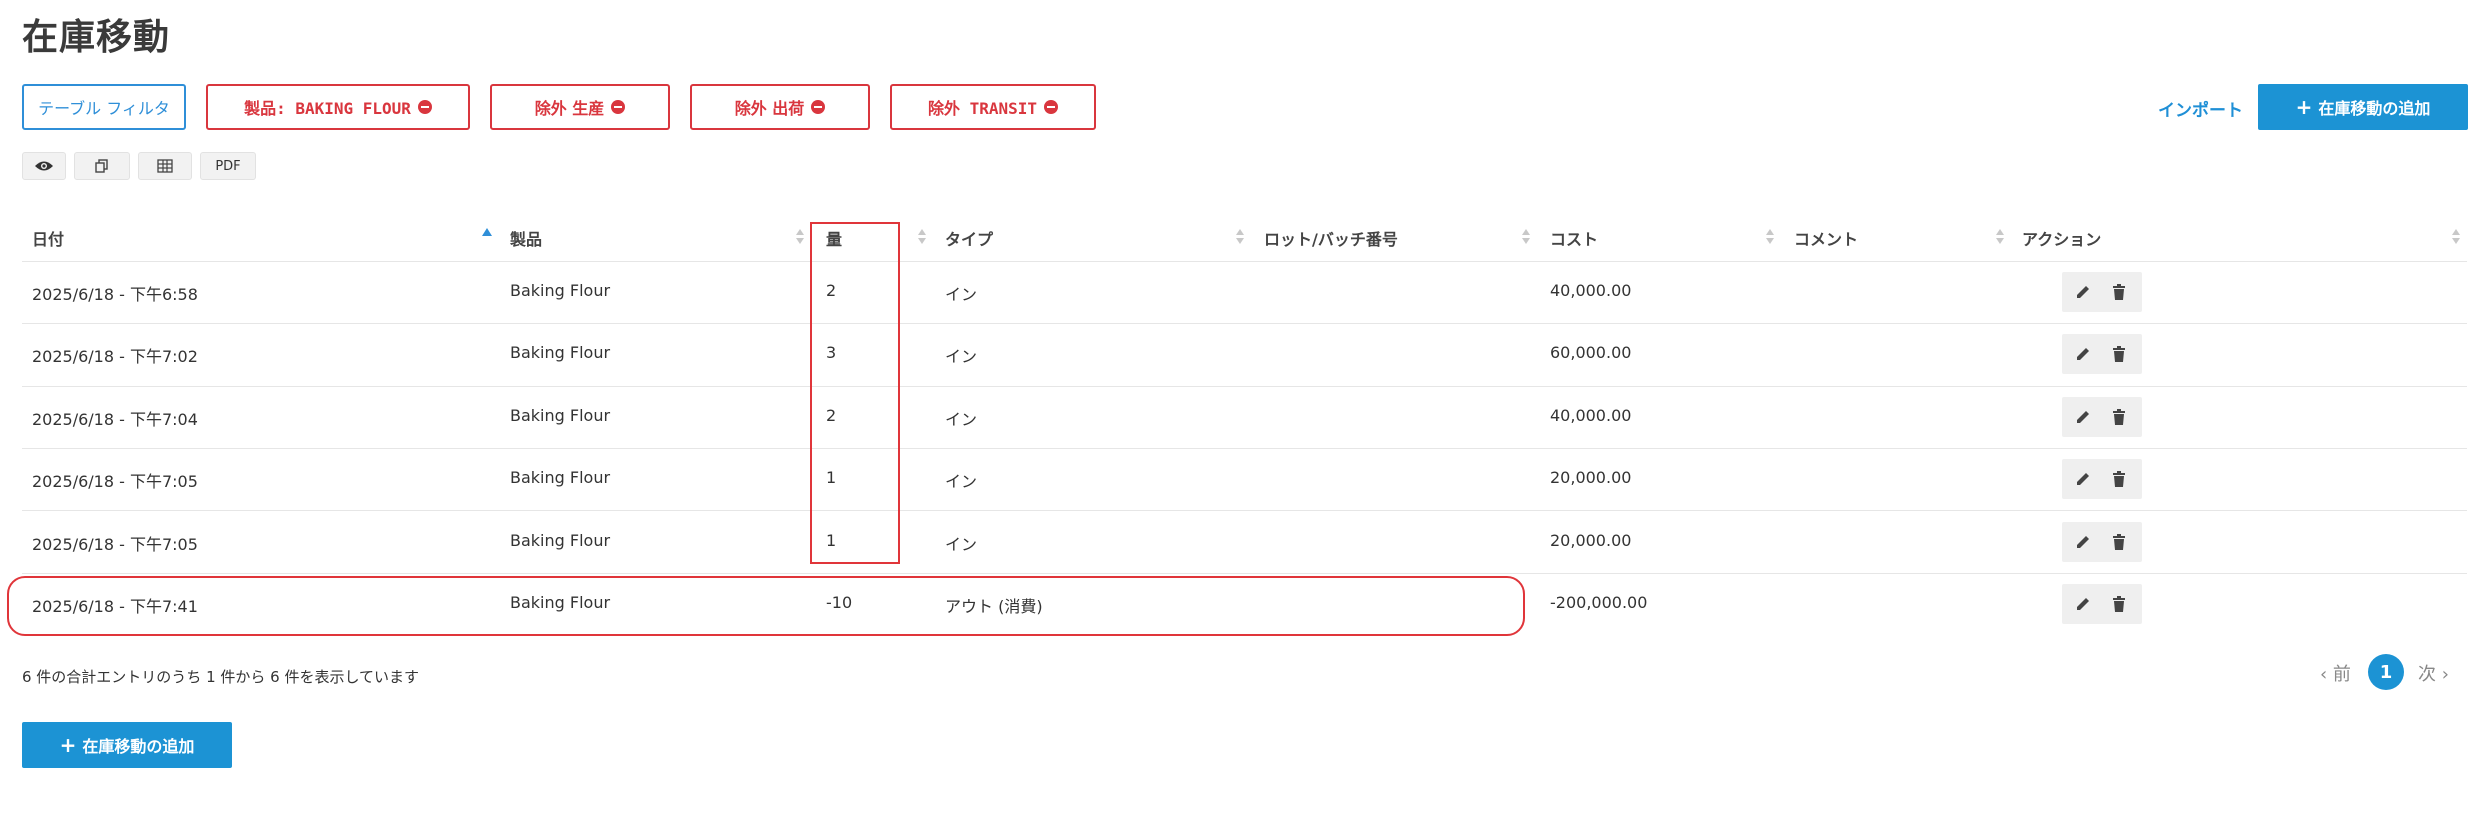  What do you see at coordinates (115, 294) in the screenshot?
I see `cell-date: 2025/6/18 - 下午6:58` at bounding box center [115, 294].